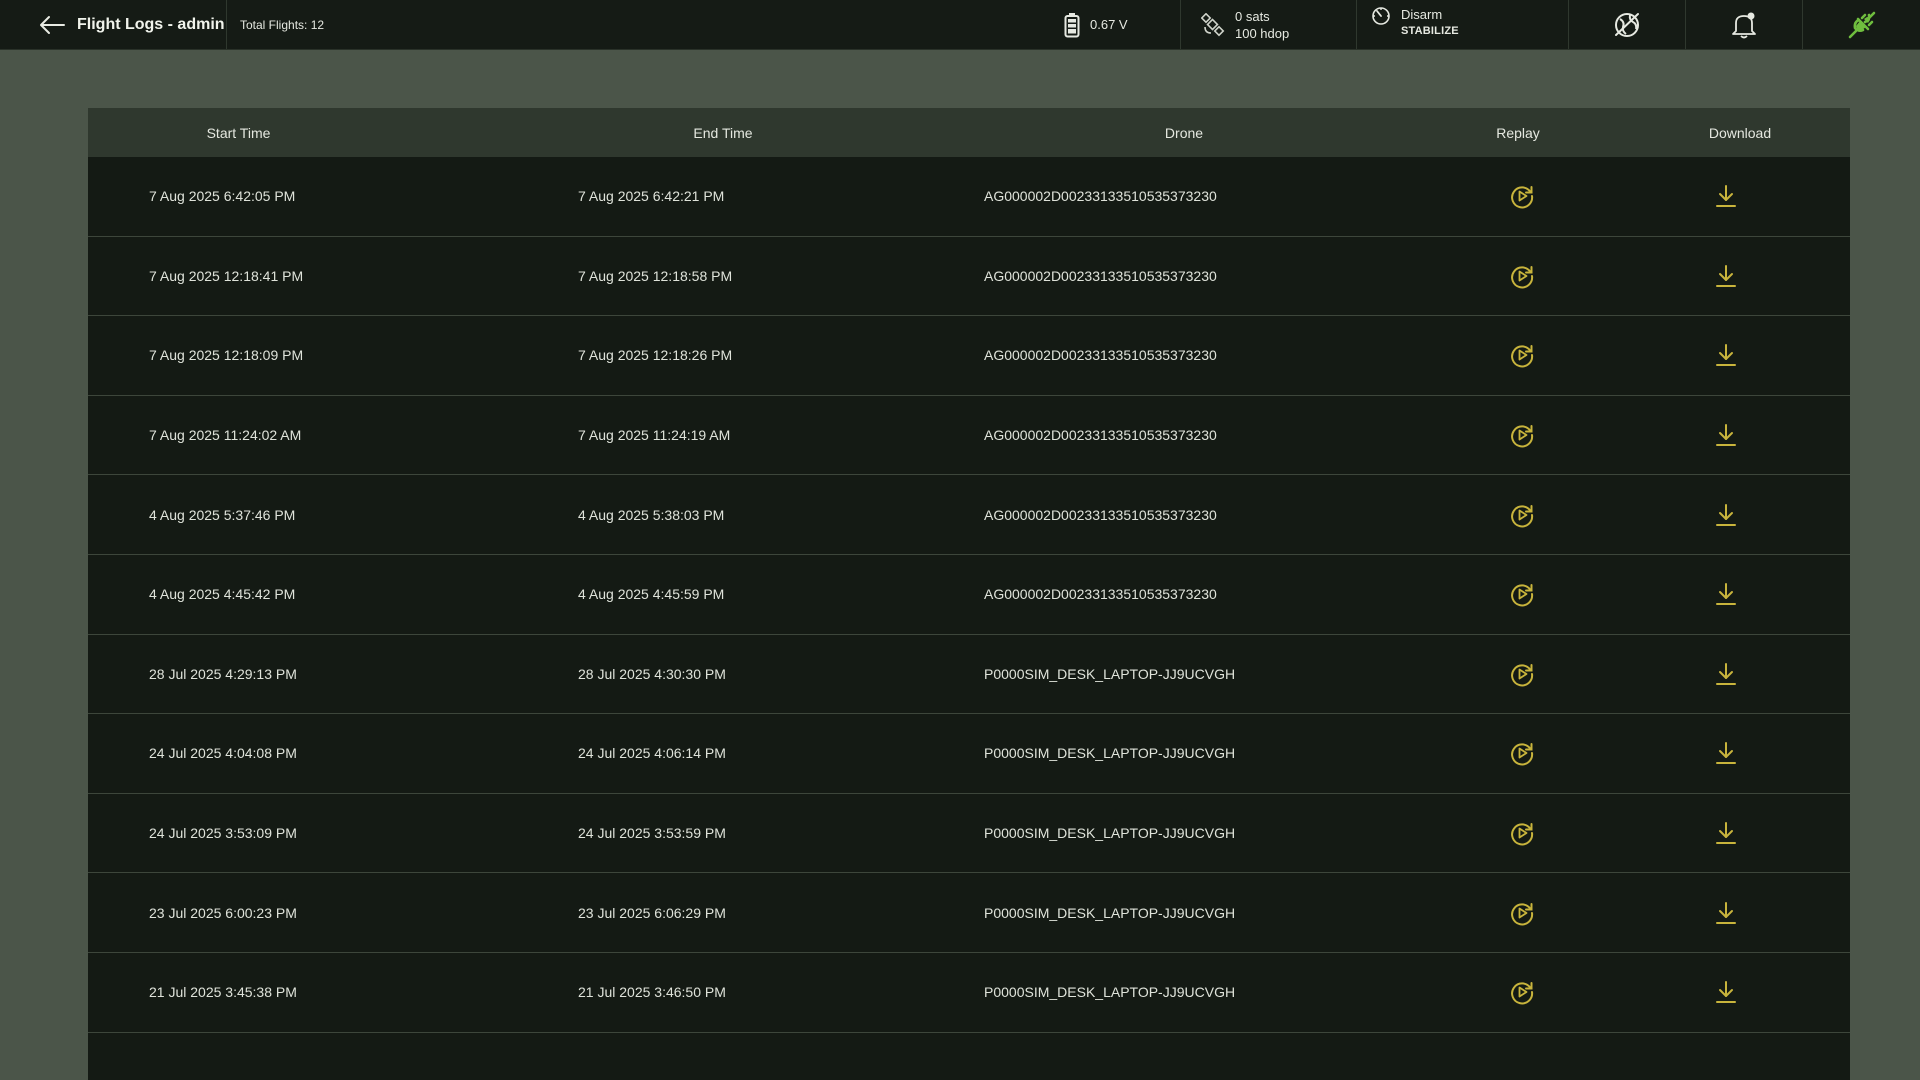  I want to click on start-time-cell: 24 Jul 2025 4:04:08 PM, so click(223, 753).